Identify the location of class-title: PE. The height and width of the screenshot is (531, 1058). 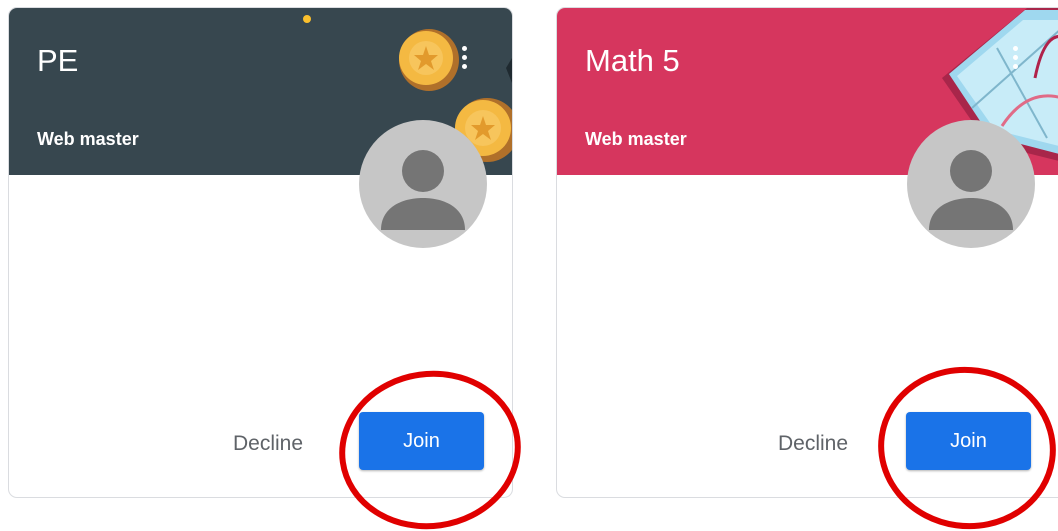
(57, 60).